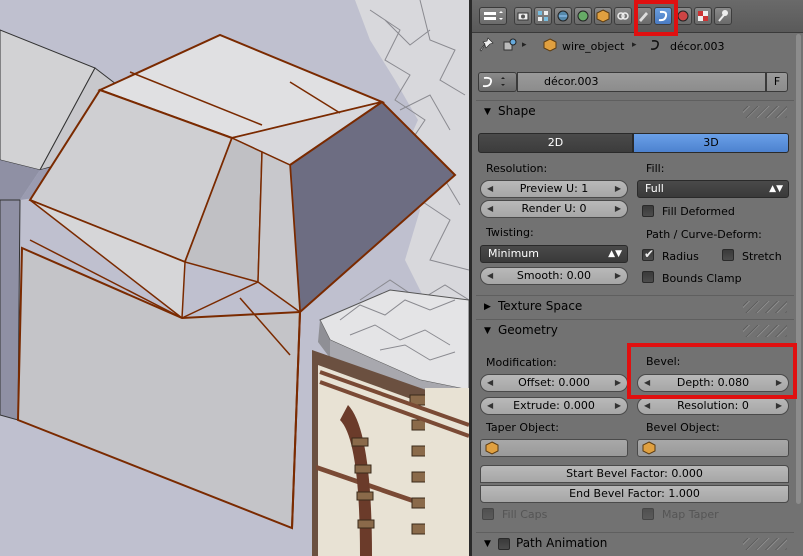  Describe the element at coordinates (528, 330) in the screenshot. I see `panel-title: Geometry` at that location.